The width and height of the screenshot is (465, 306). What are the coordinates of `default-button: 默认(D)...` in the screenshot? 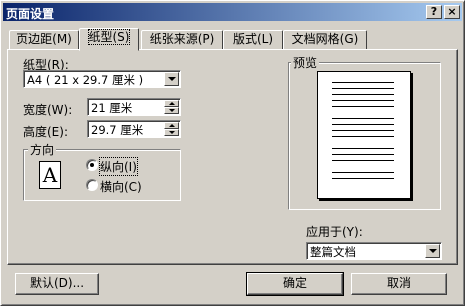 It's located at (57, 284).